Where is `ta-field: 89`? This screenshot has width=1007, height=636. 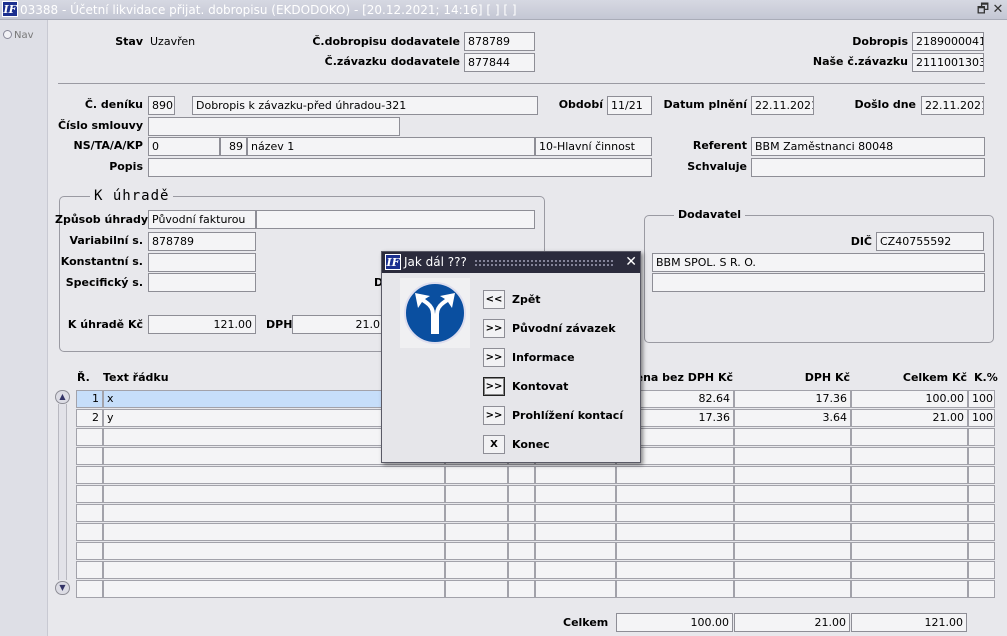 ta-field: 89 is located at coordinates (233, 146).